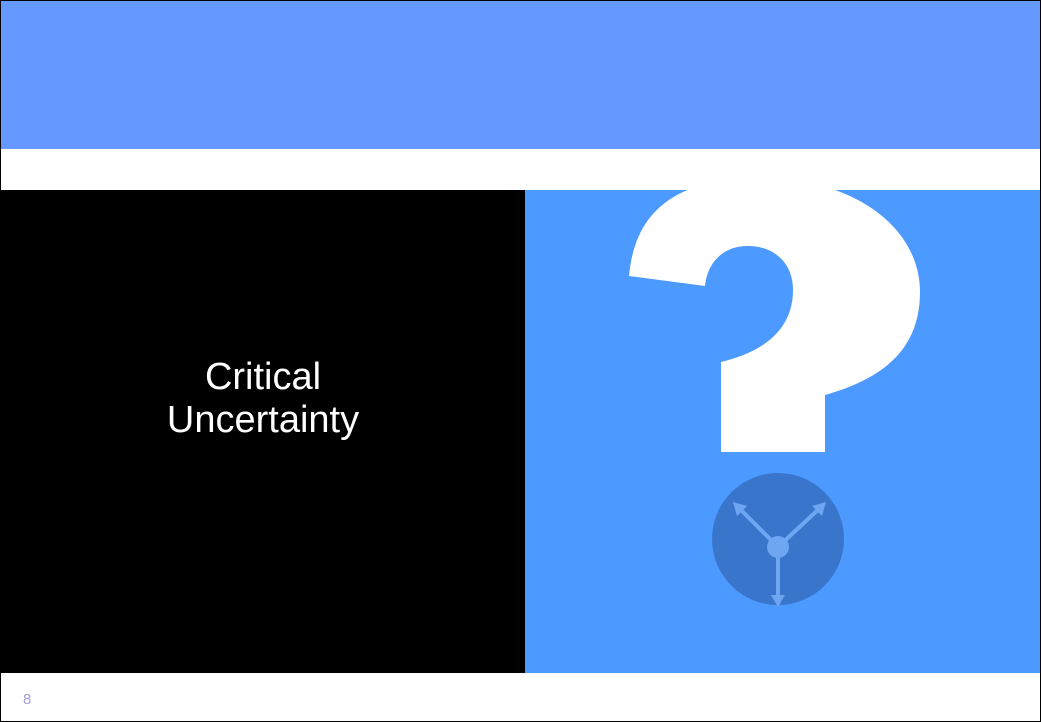  I want to click on slide-number: 8, so click(27, 699).